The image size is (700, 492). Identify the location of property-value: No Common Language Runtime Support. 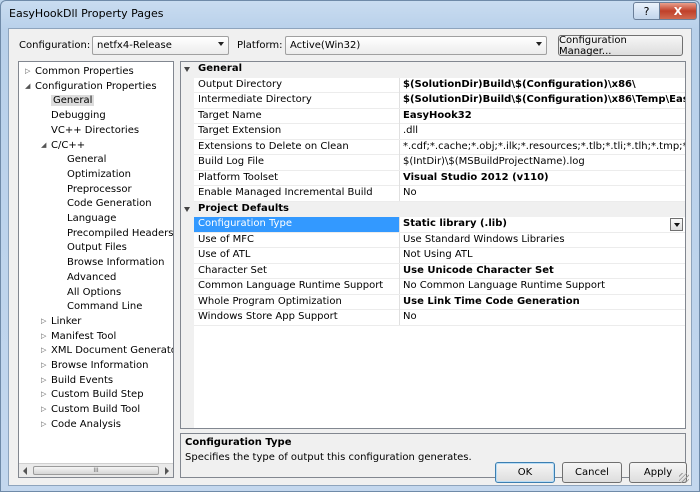
(544, 285).